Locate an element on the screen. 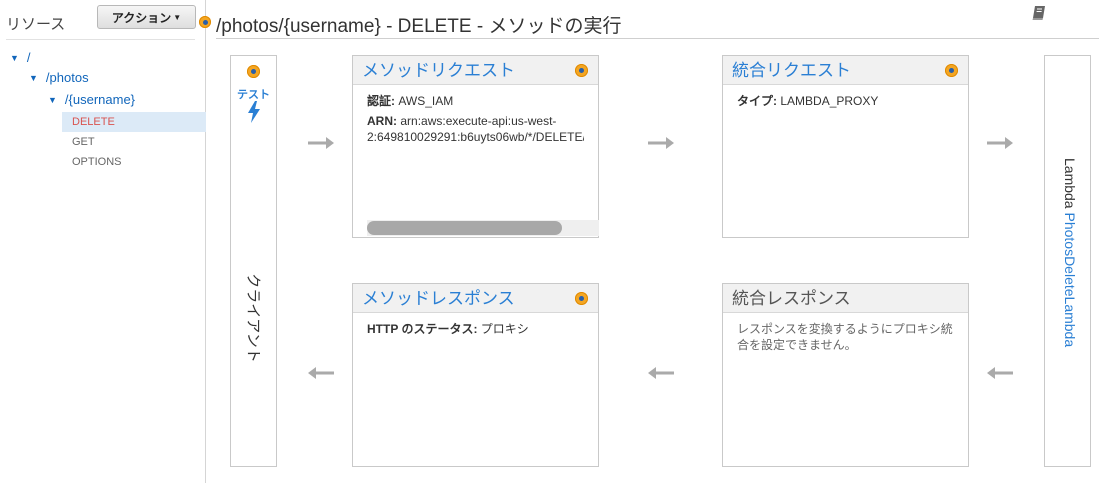 The width and height of the screenshot is (1099, 483). method-label: DELETE is located at coordinates (93, 122).